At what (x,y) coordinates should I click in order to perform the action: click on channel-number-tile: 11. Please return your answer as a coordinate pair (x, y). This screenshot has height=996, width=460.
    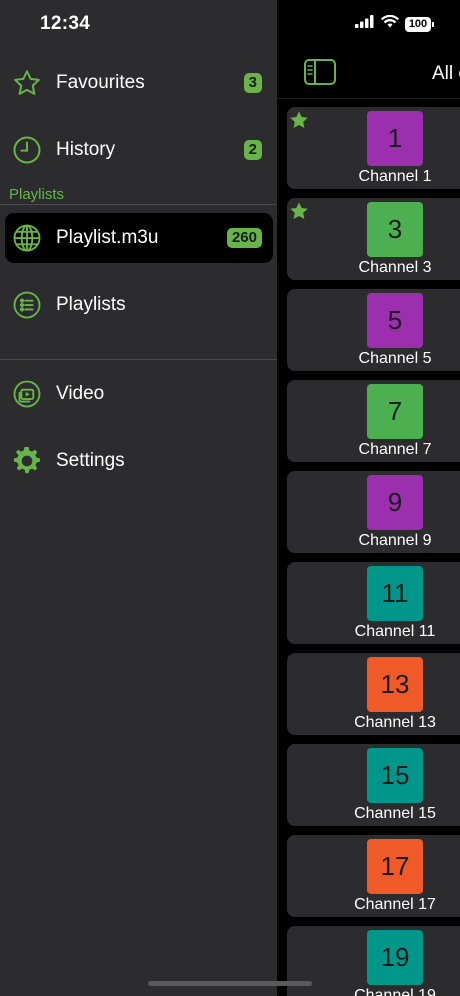
    Looking at the image, I should click on (395, 593).